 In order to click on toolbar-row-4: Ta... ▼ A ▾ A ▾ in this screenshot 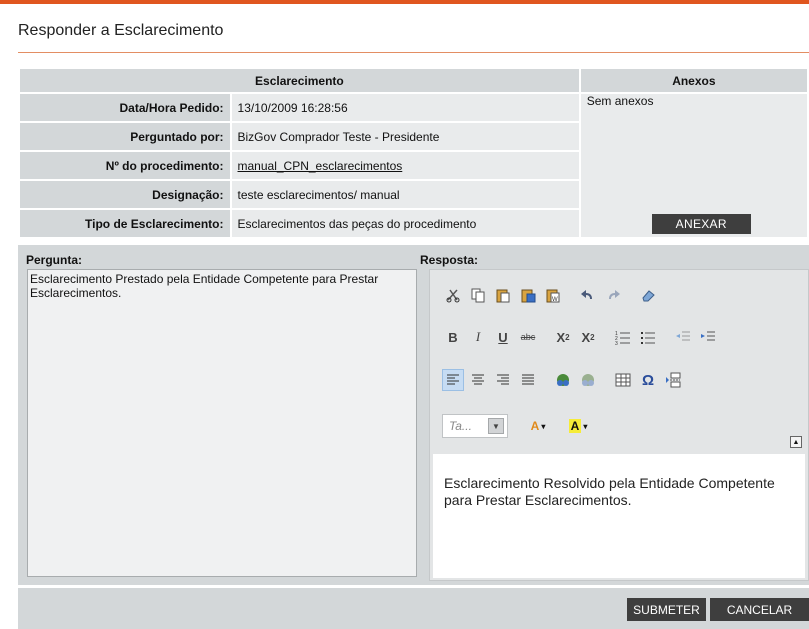, I will do `click(525, 426)`.